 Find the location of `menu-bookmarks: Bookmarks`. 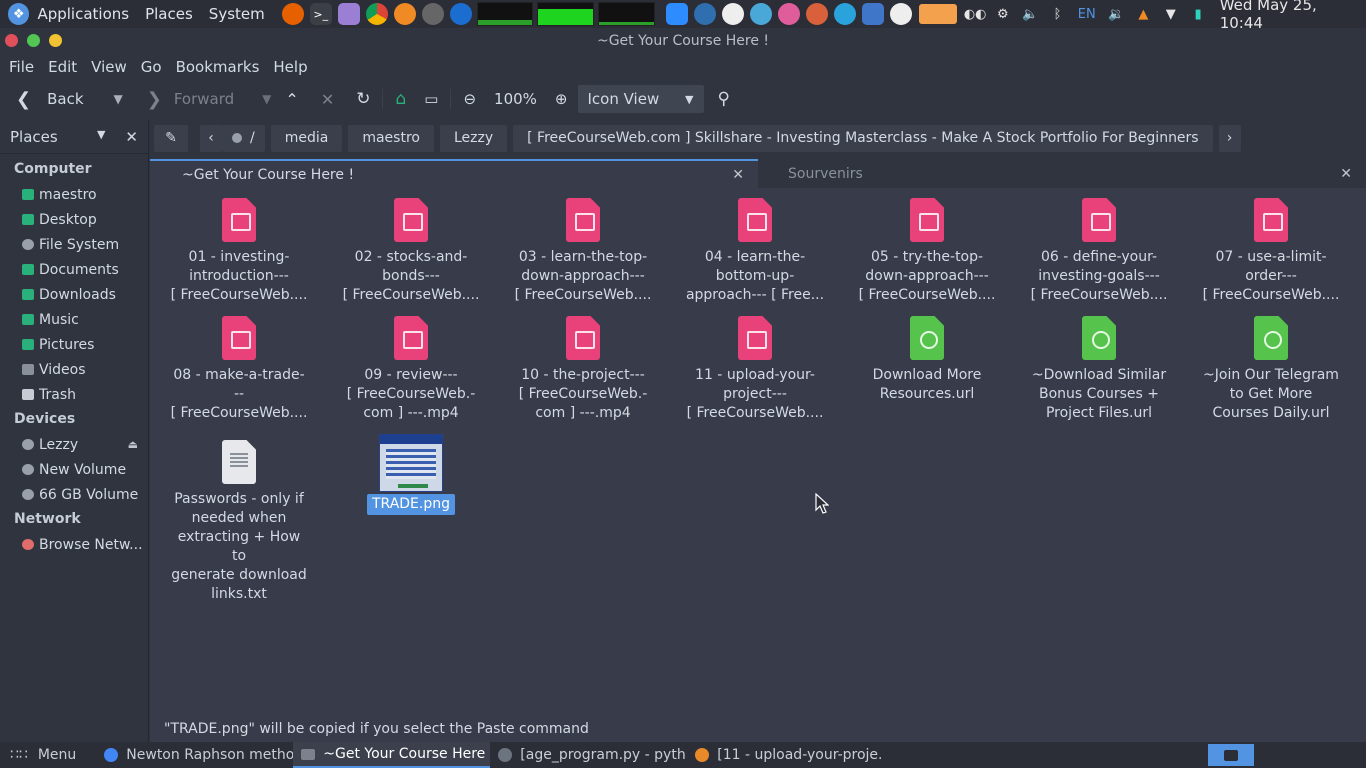

menu-bookmarks: Bookmarks is located at coordinates (218, 67).